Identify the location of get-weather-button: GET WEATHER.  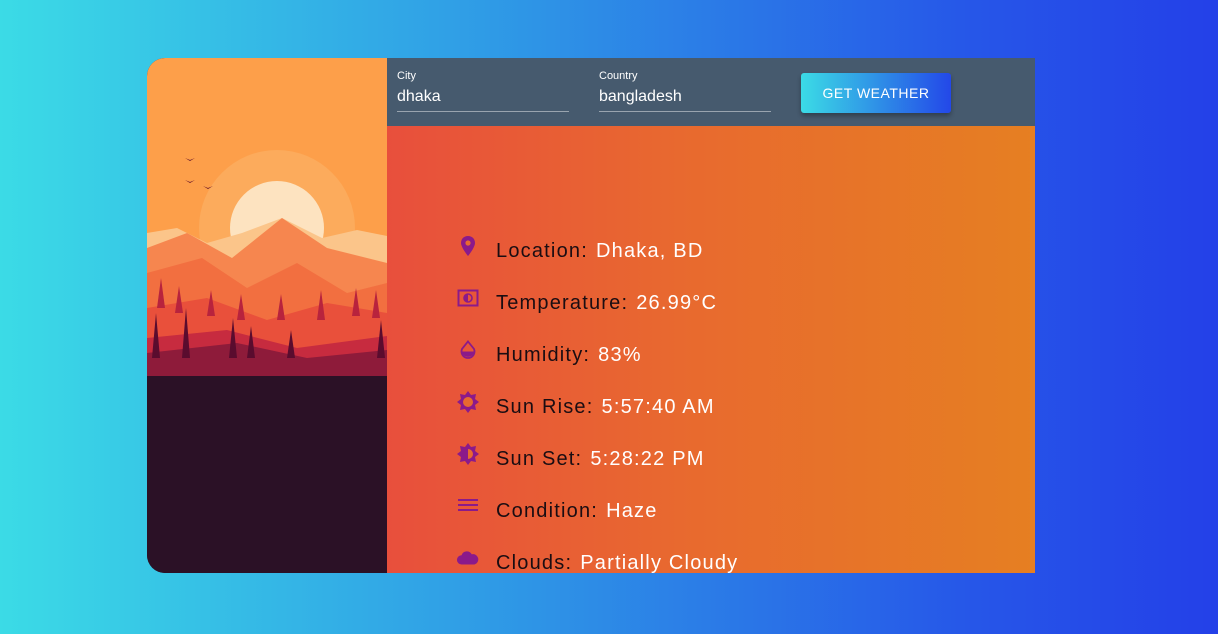
(876, 93).